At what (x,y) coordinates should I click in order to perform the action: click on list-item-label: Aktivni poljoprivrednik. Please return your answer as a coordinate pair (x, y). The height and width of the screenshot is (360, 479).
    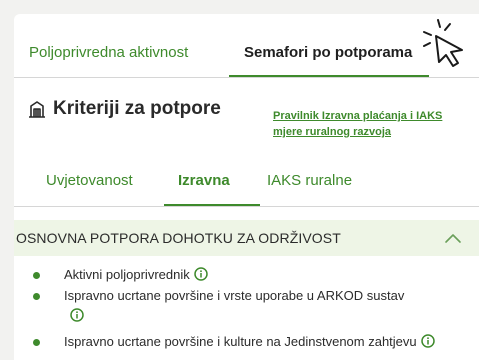
    Looking at the image, I should click on (127, 274).